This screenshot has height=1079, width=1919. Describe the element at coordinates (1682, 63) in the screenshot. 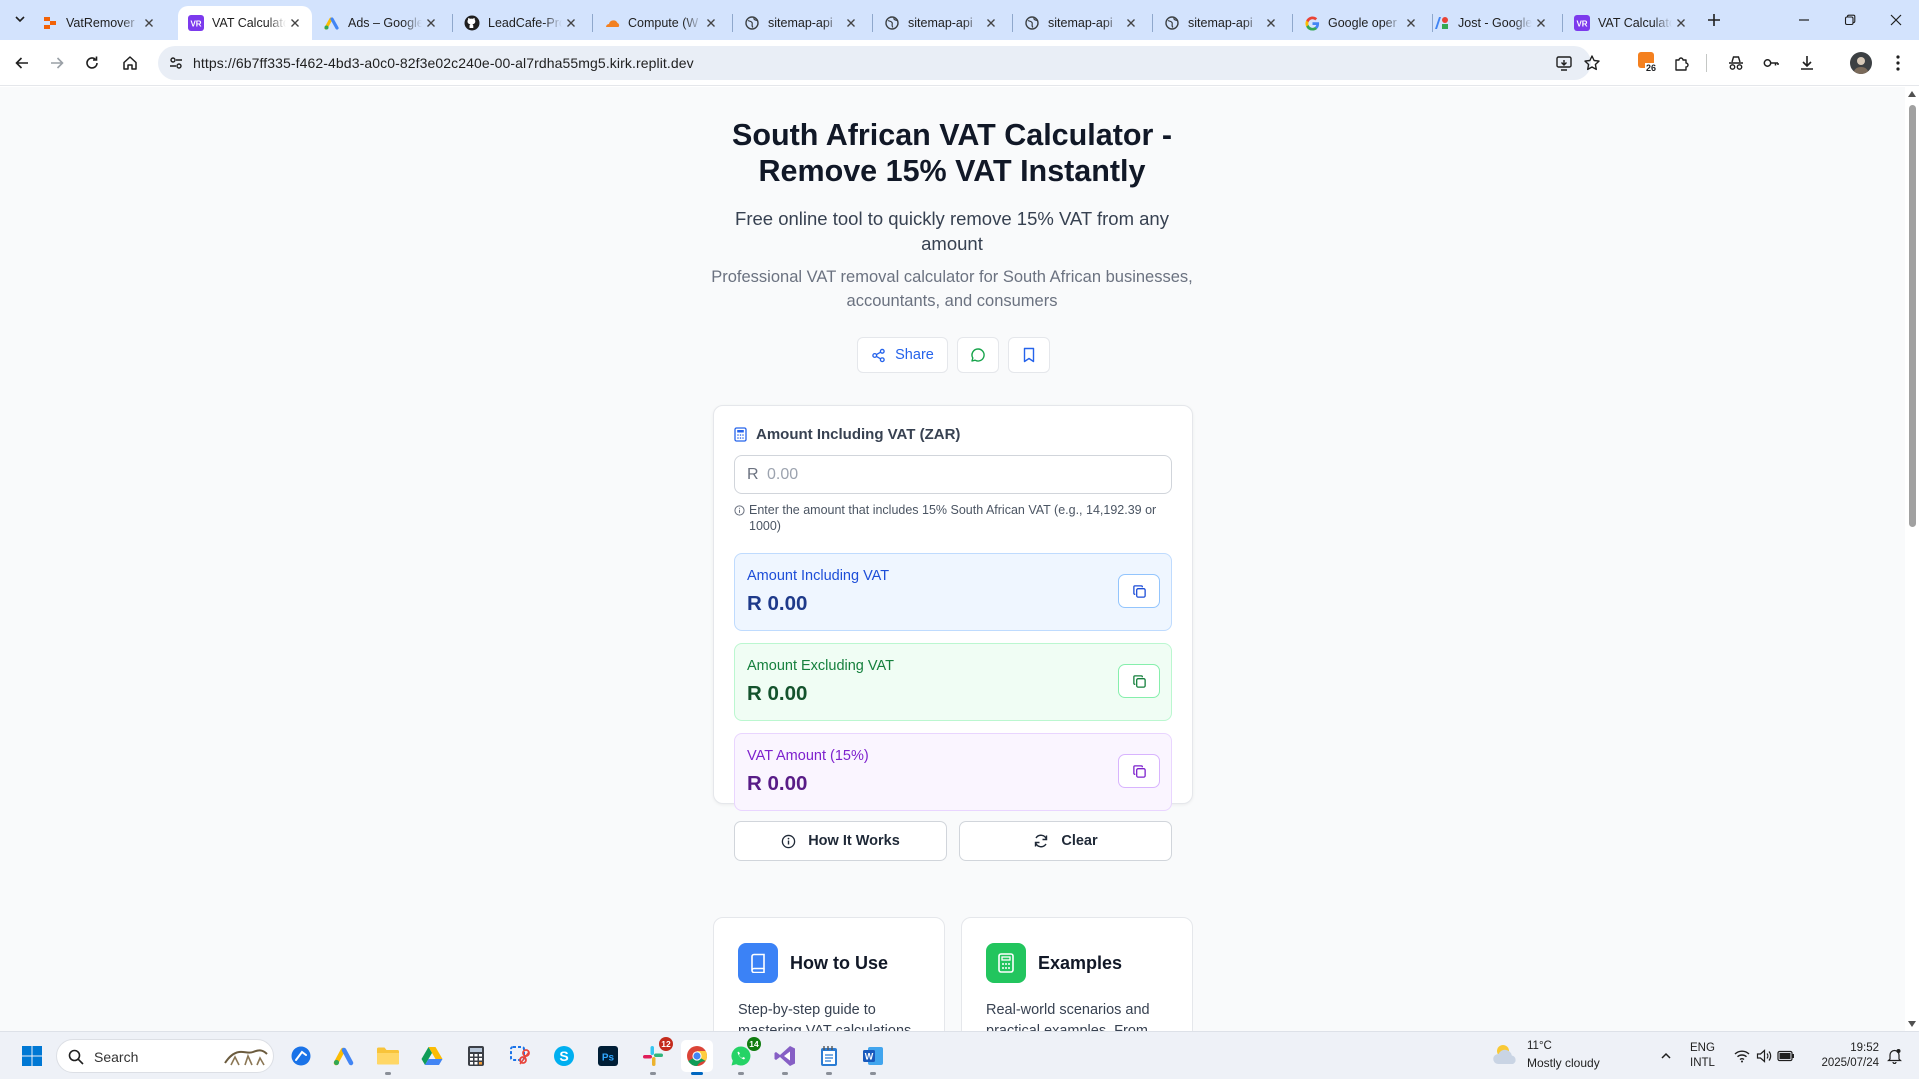

I see `extensions-menu-button` at that location.